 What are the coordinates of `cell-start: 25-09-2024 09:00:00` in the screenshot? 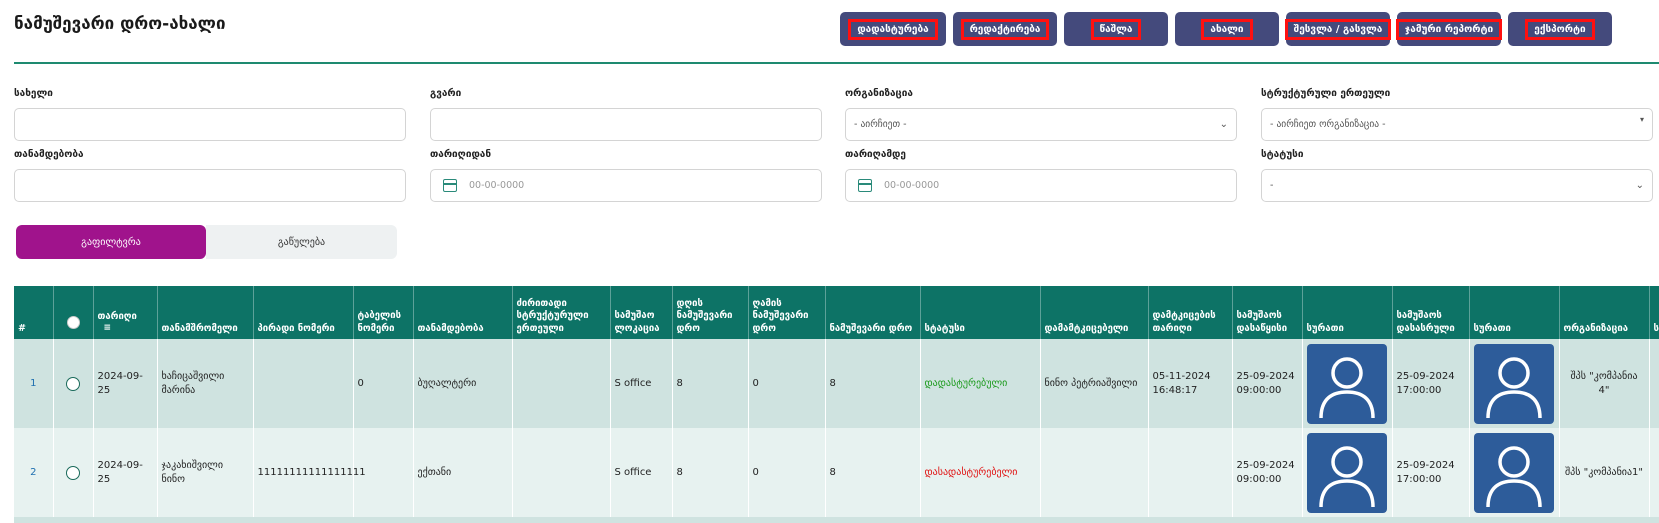 It's located at (1267, 383).